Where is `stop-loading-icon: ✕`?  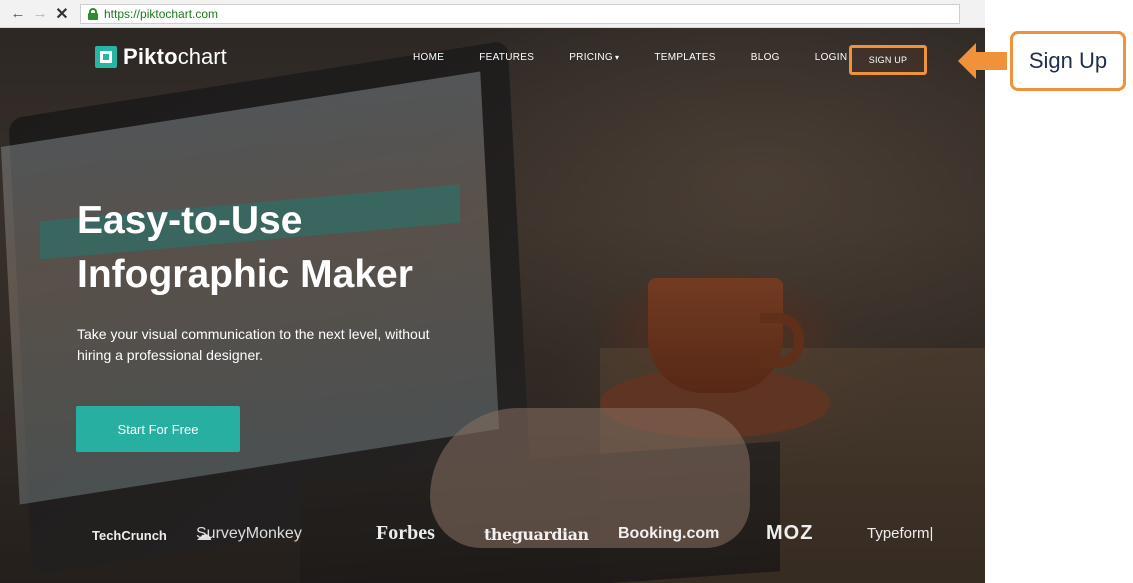
stop-loading-icon: ✕ is located at coordinates (62, 14).